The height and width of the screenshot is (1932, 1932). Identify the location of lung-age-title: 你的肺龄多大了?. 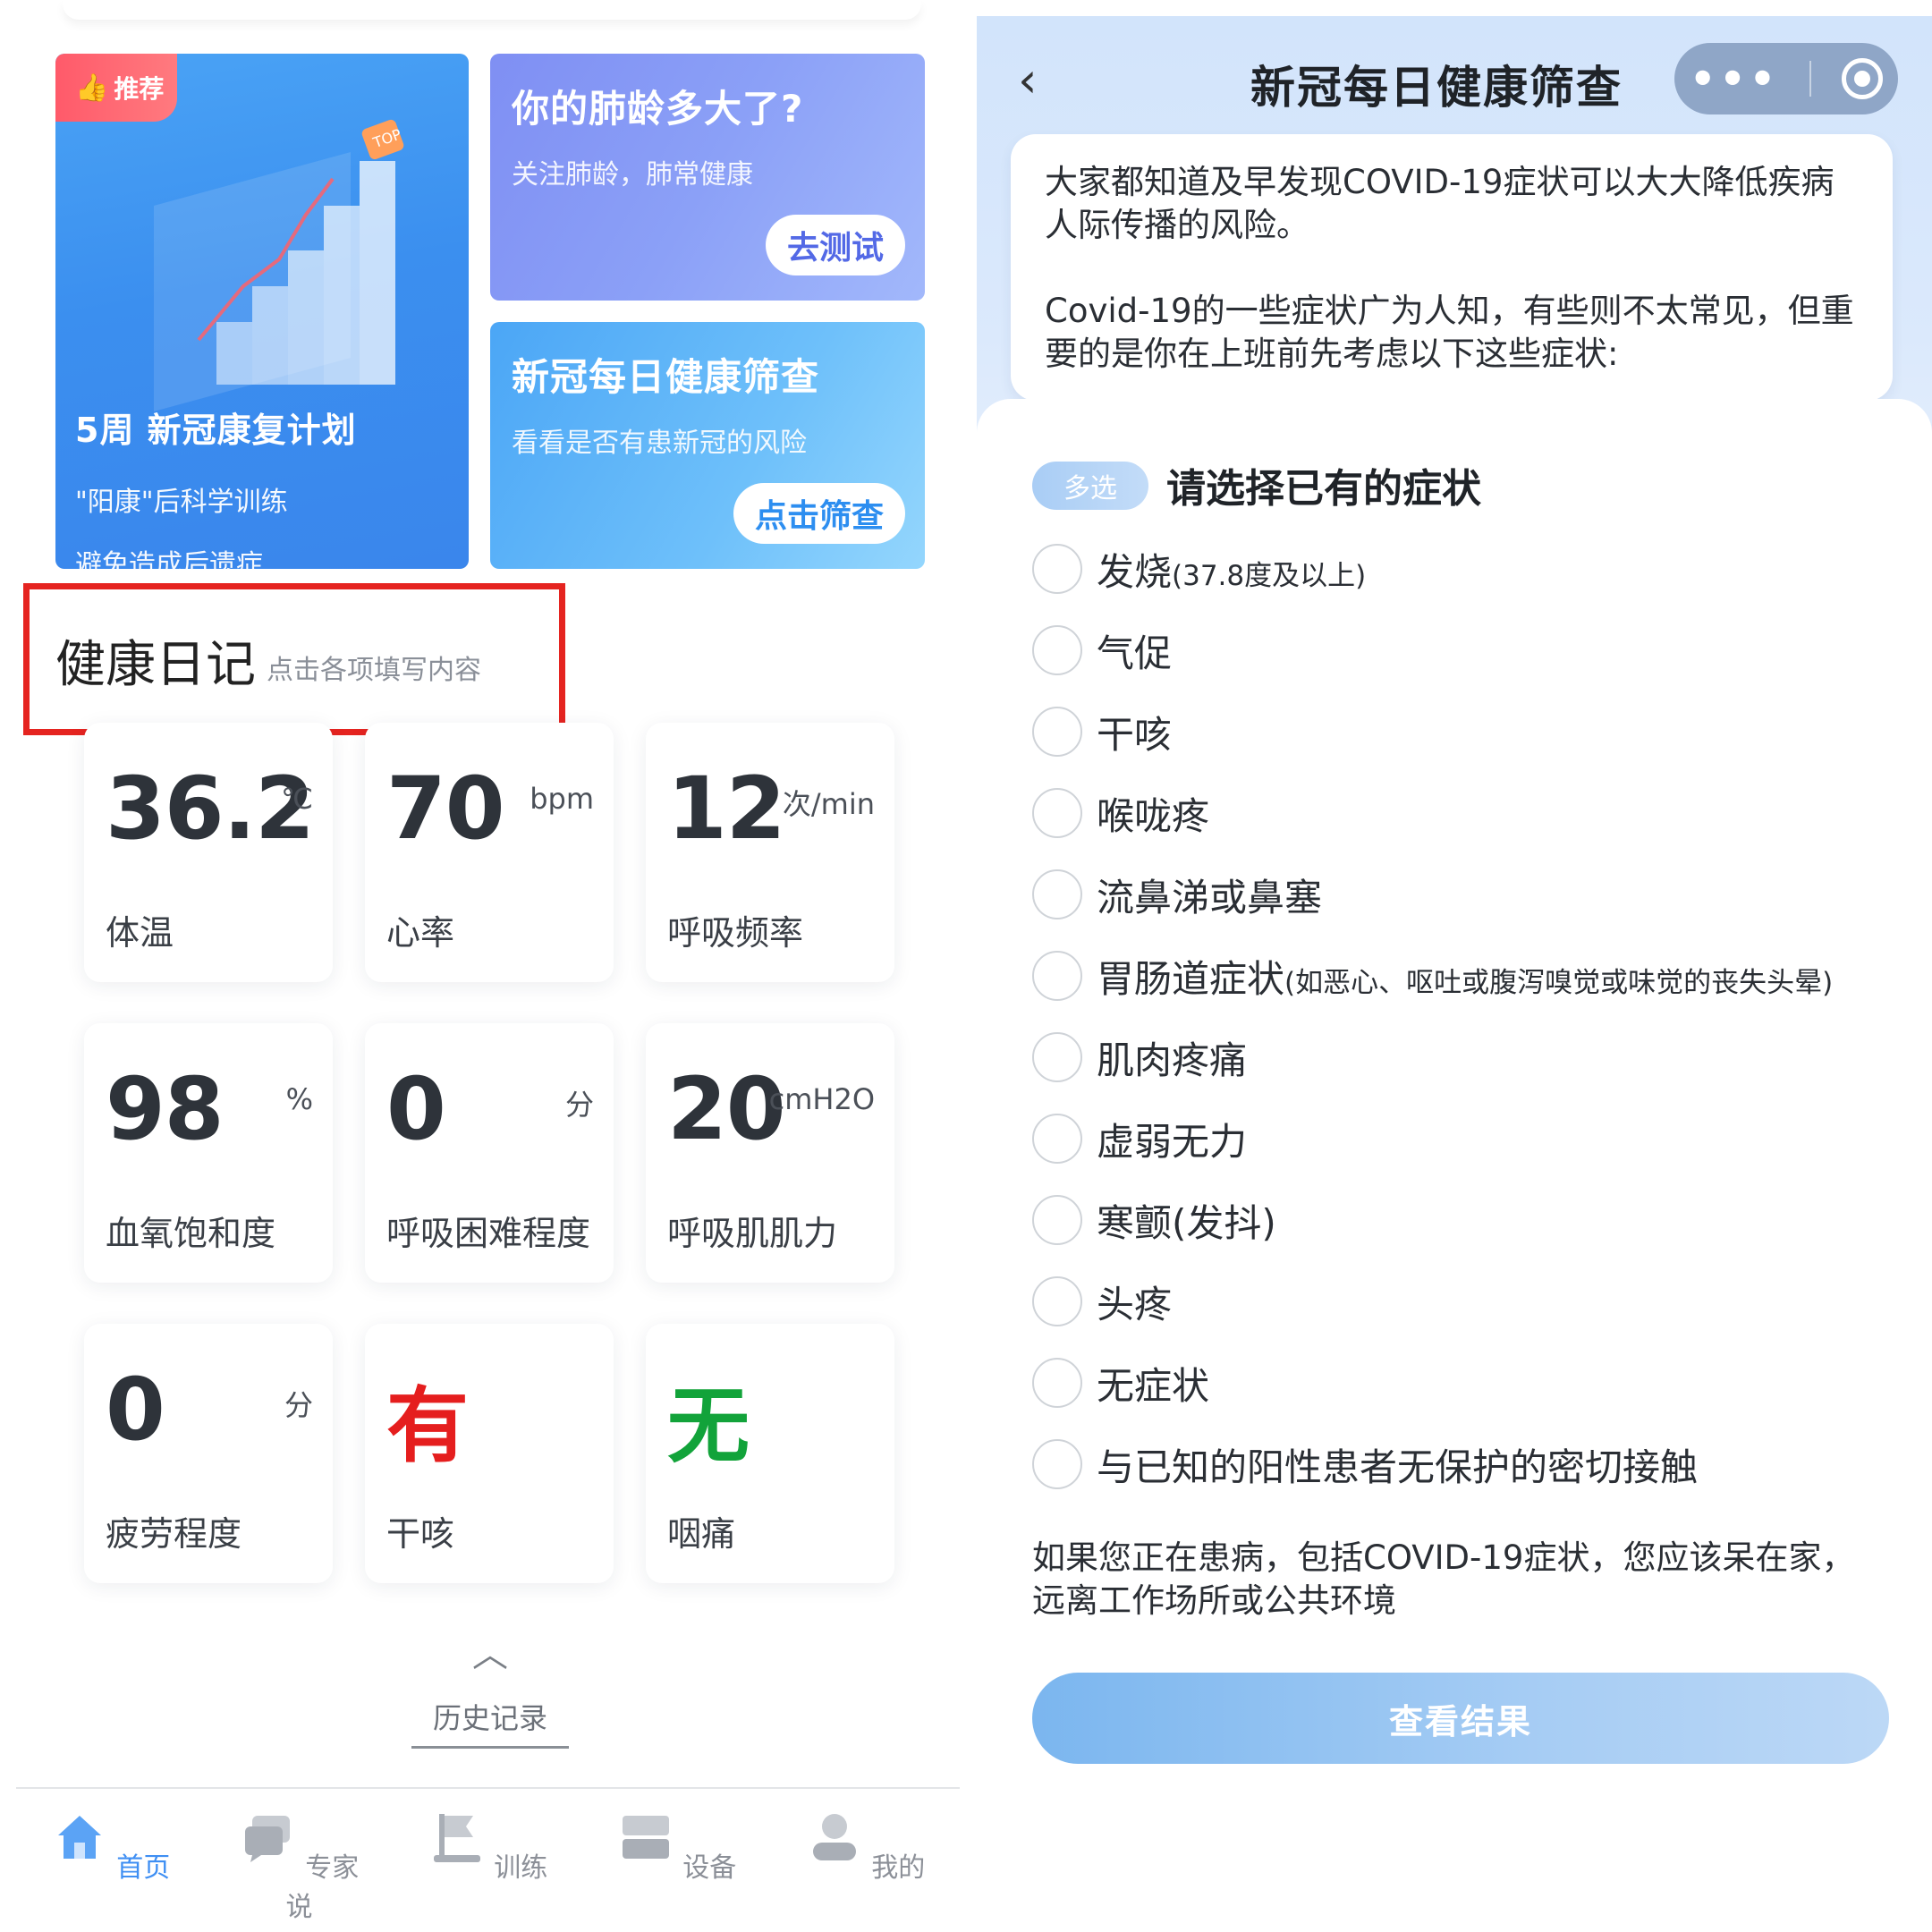
(658, 109).